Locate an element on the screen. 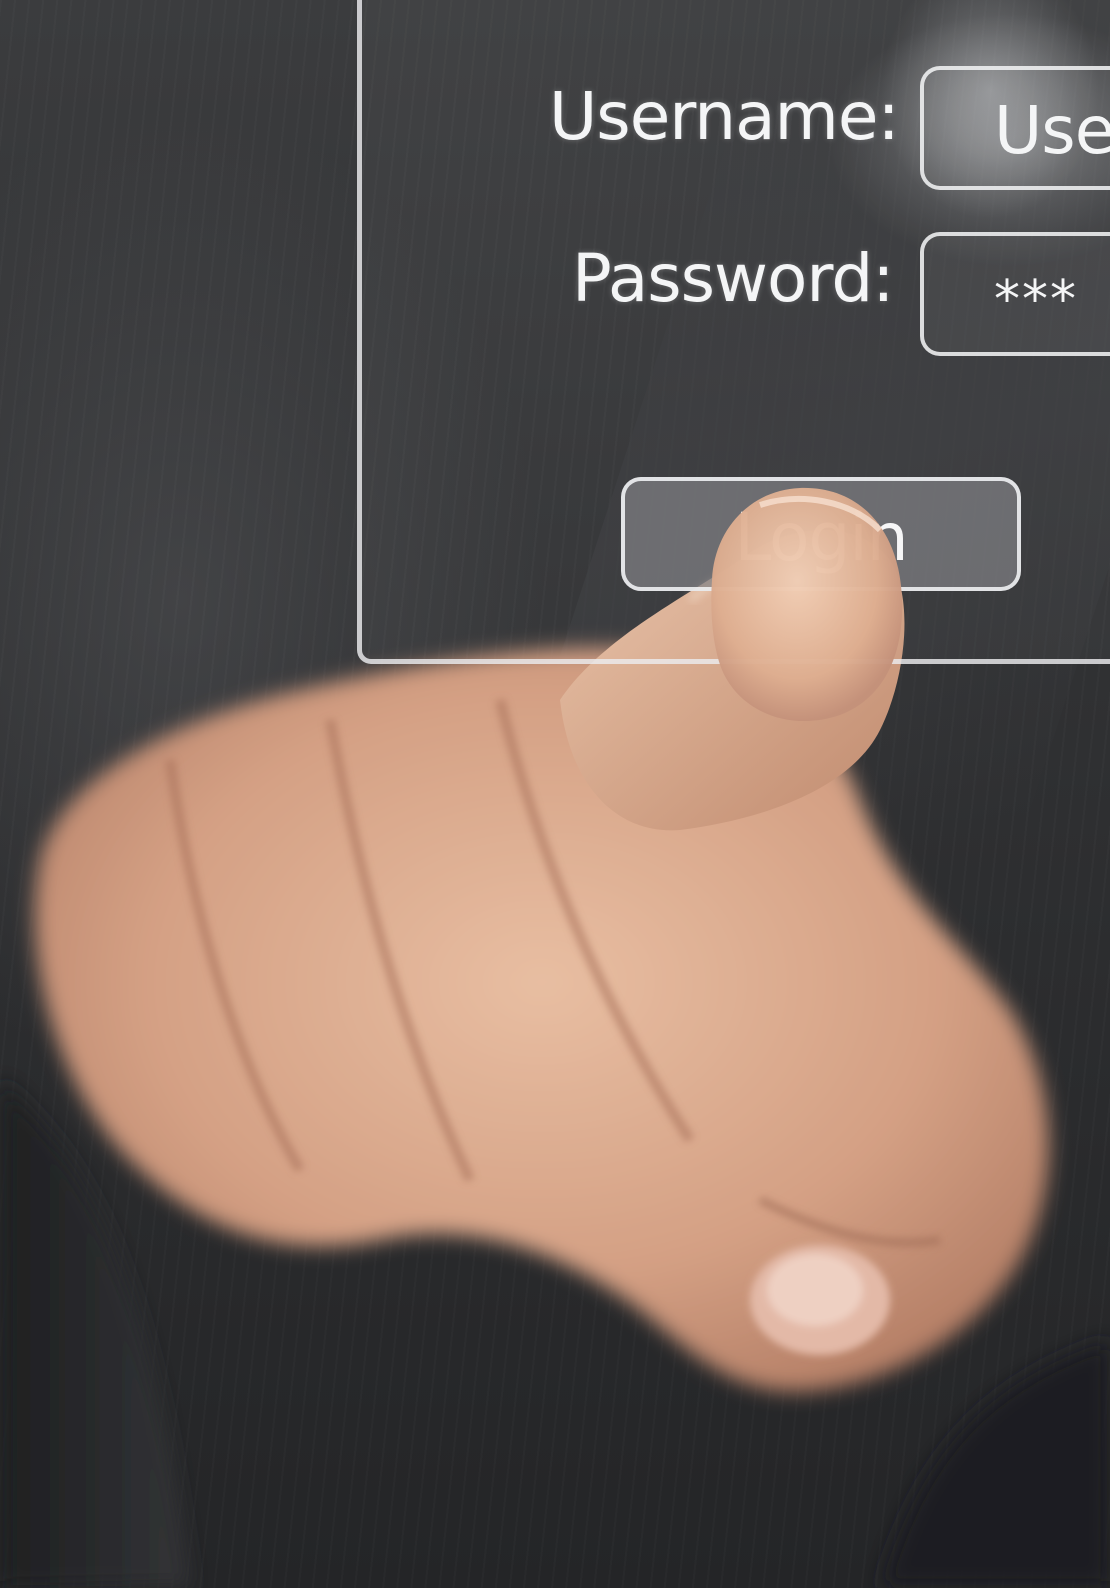 This screenshot has width=1110, height=1588. username-field-value: Use is located at coordinates (1052, 130).